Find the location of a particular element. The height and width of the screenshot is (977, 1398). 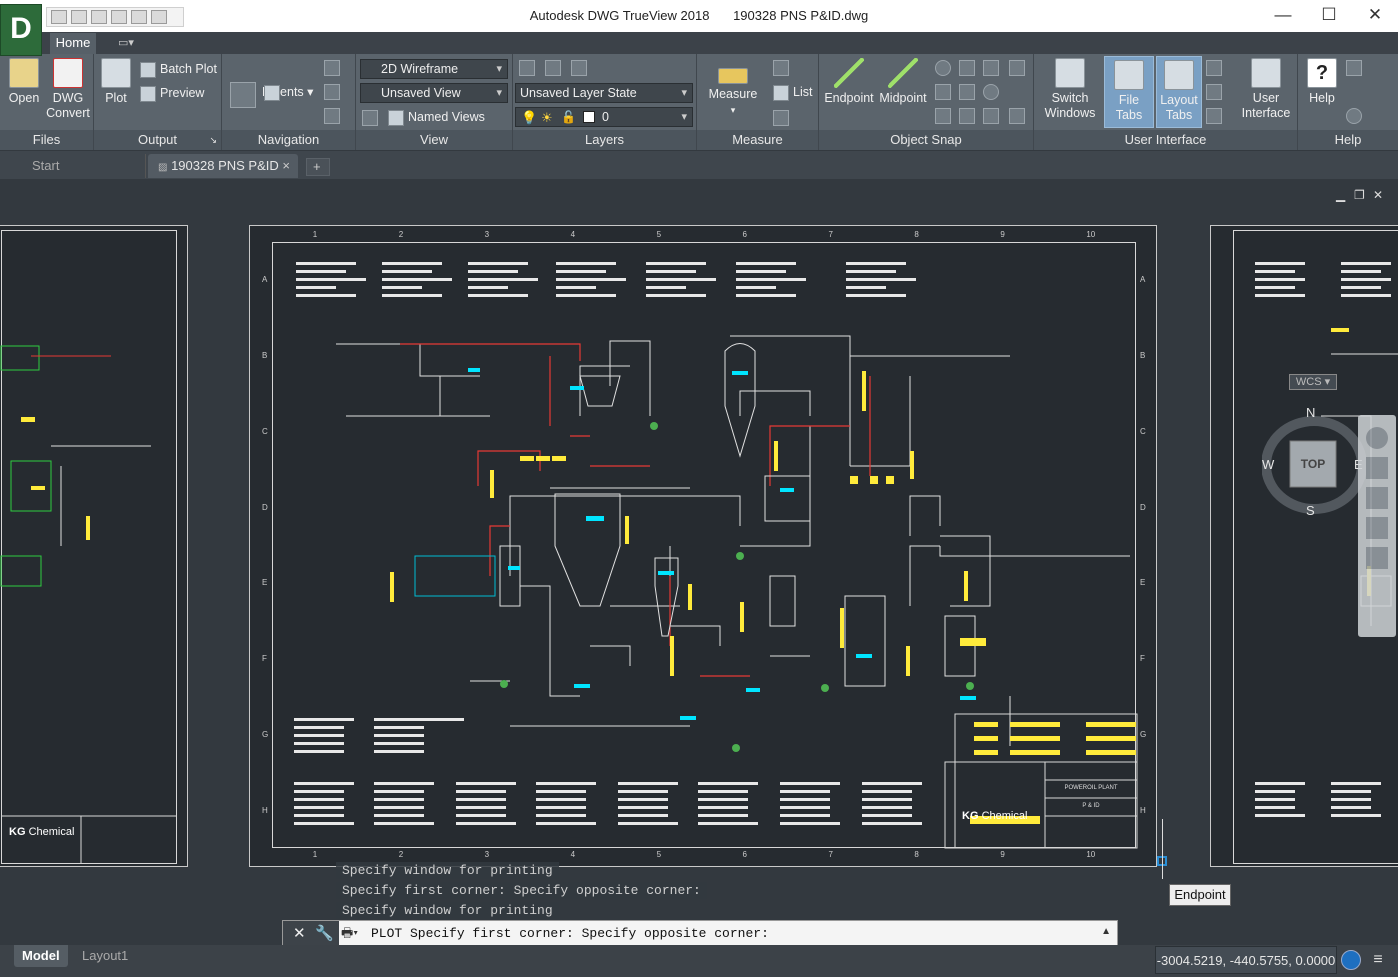

layer-color-swatch is located at coordinates (589, 117).